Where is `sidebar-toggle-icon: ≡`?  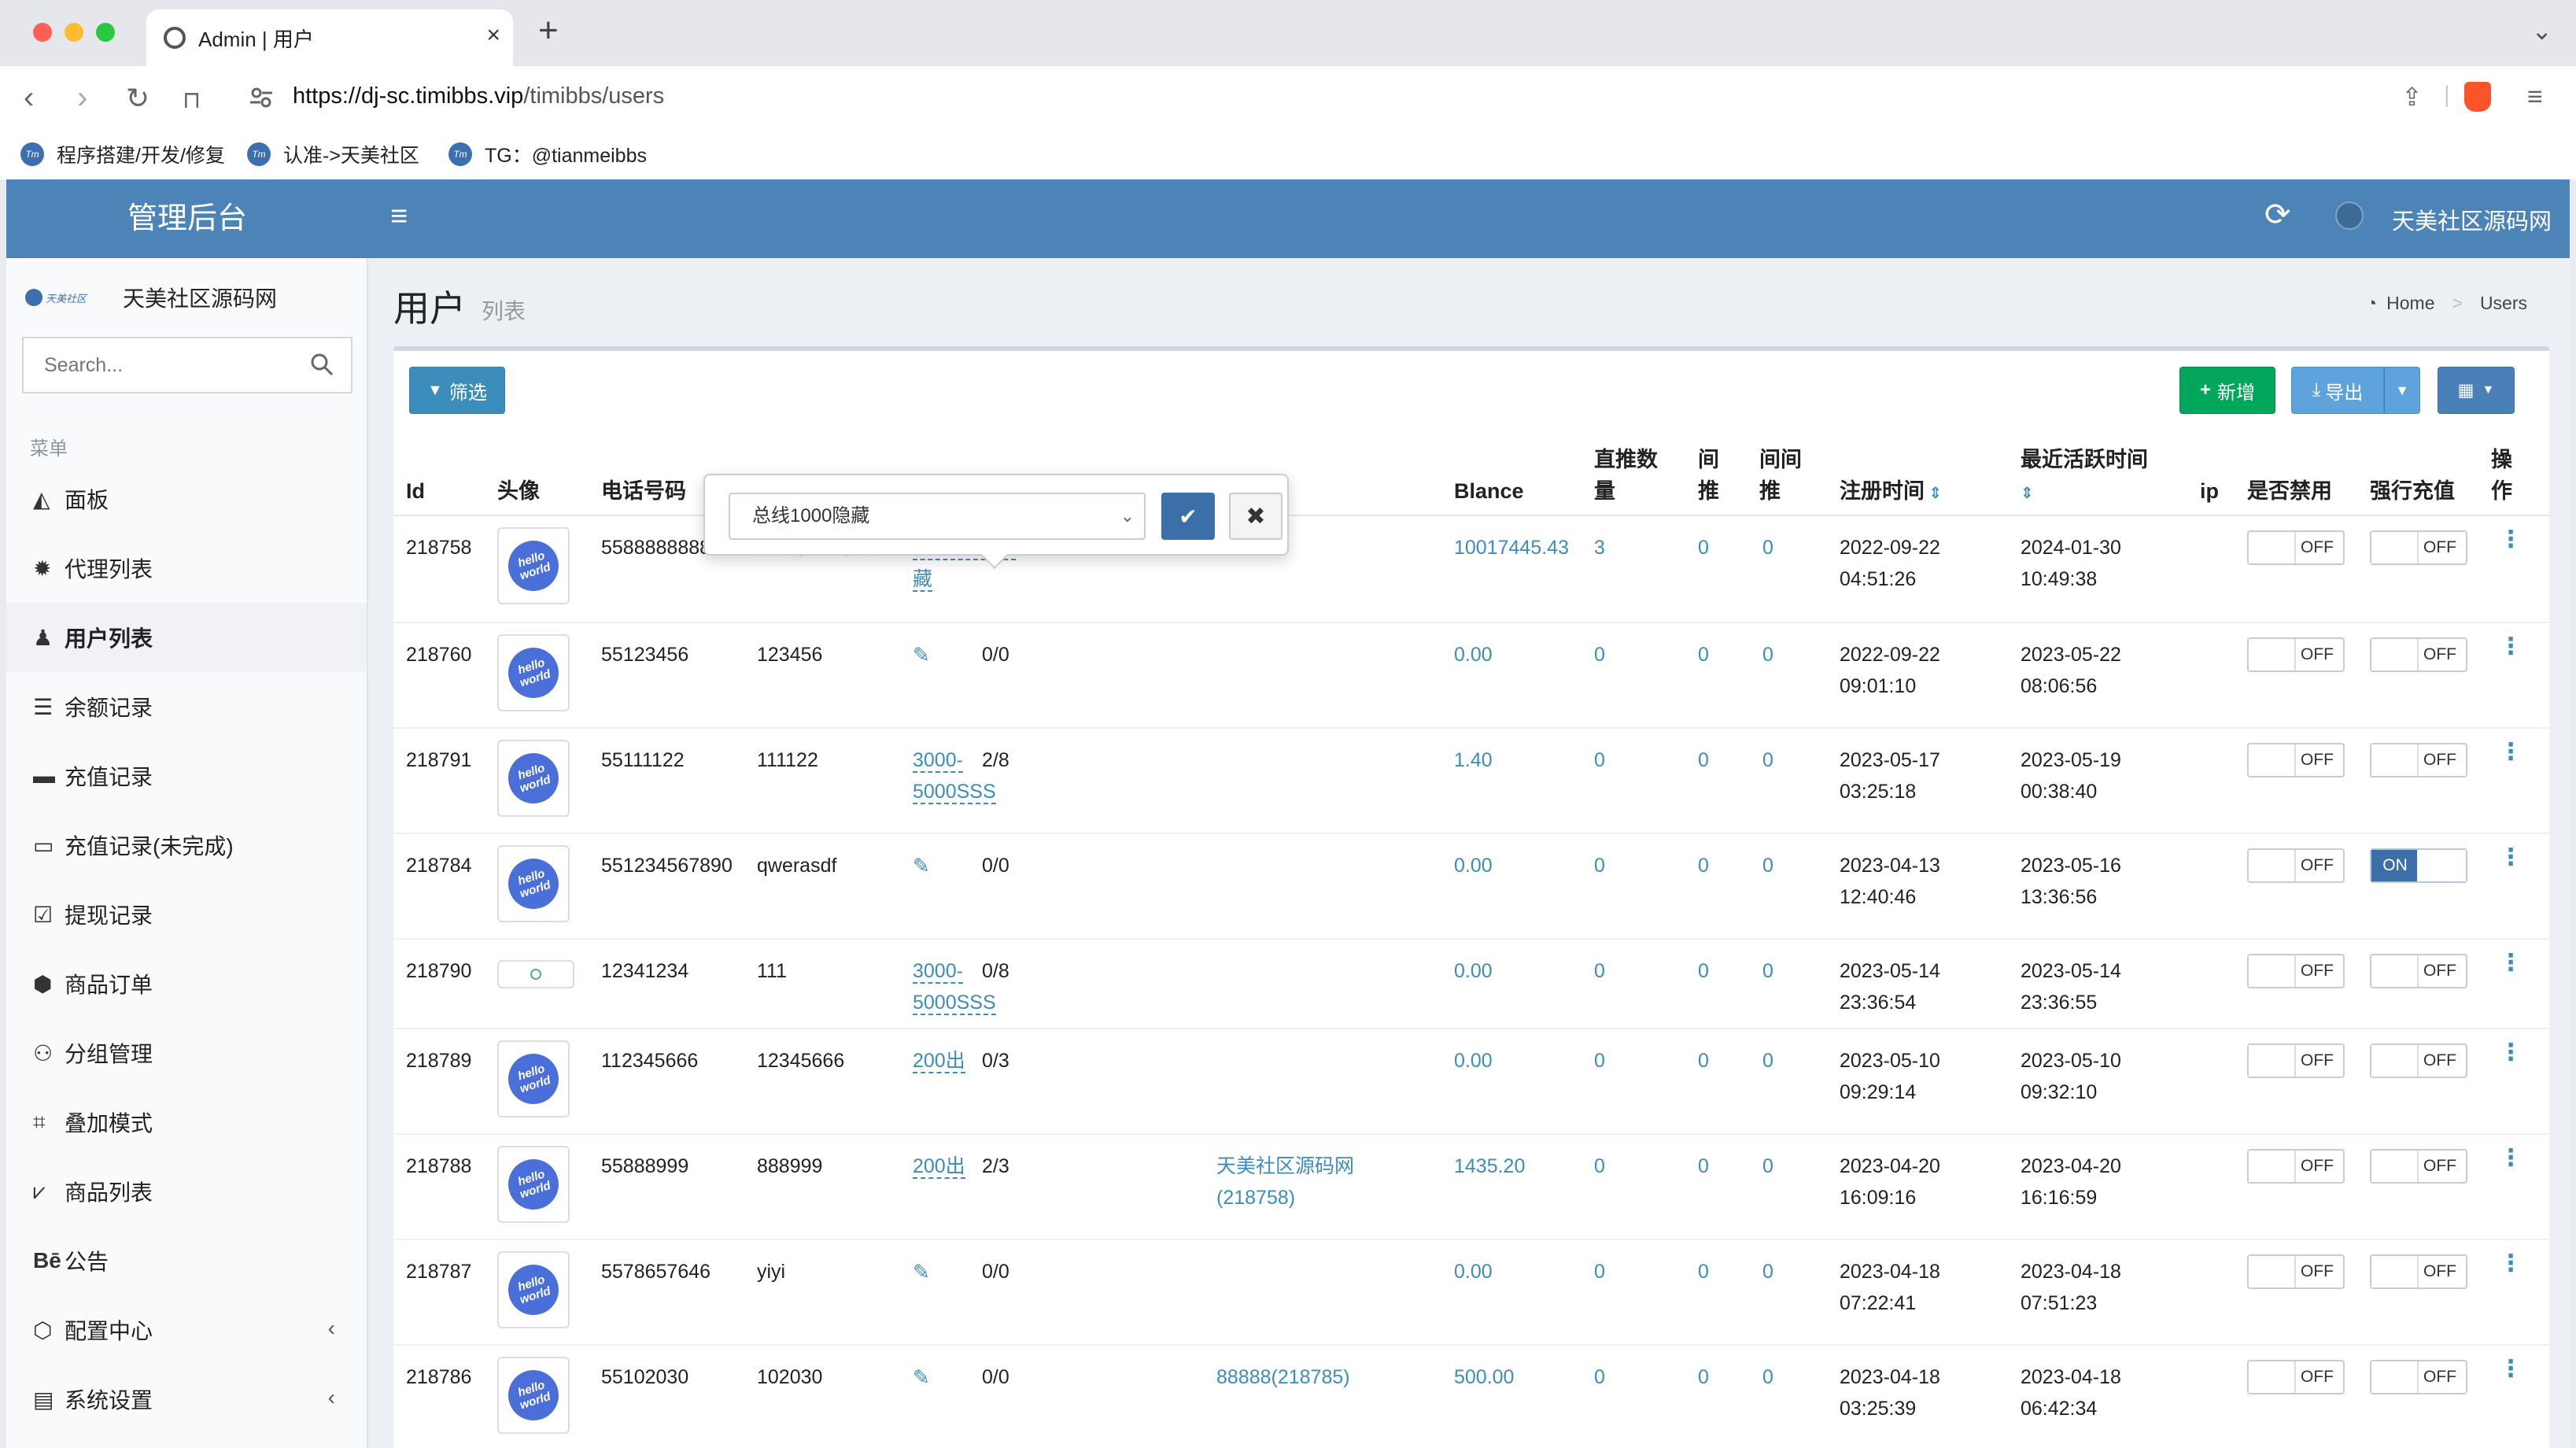 sidebar-toggle-icon: ≡ is located at coordinates (399, 217).